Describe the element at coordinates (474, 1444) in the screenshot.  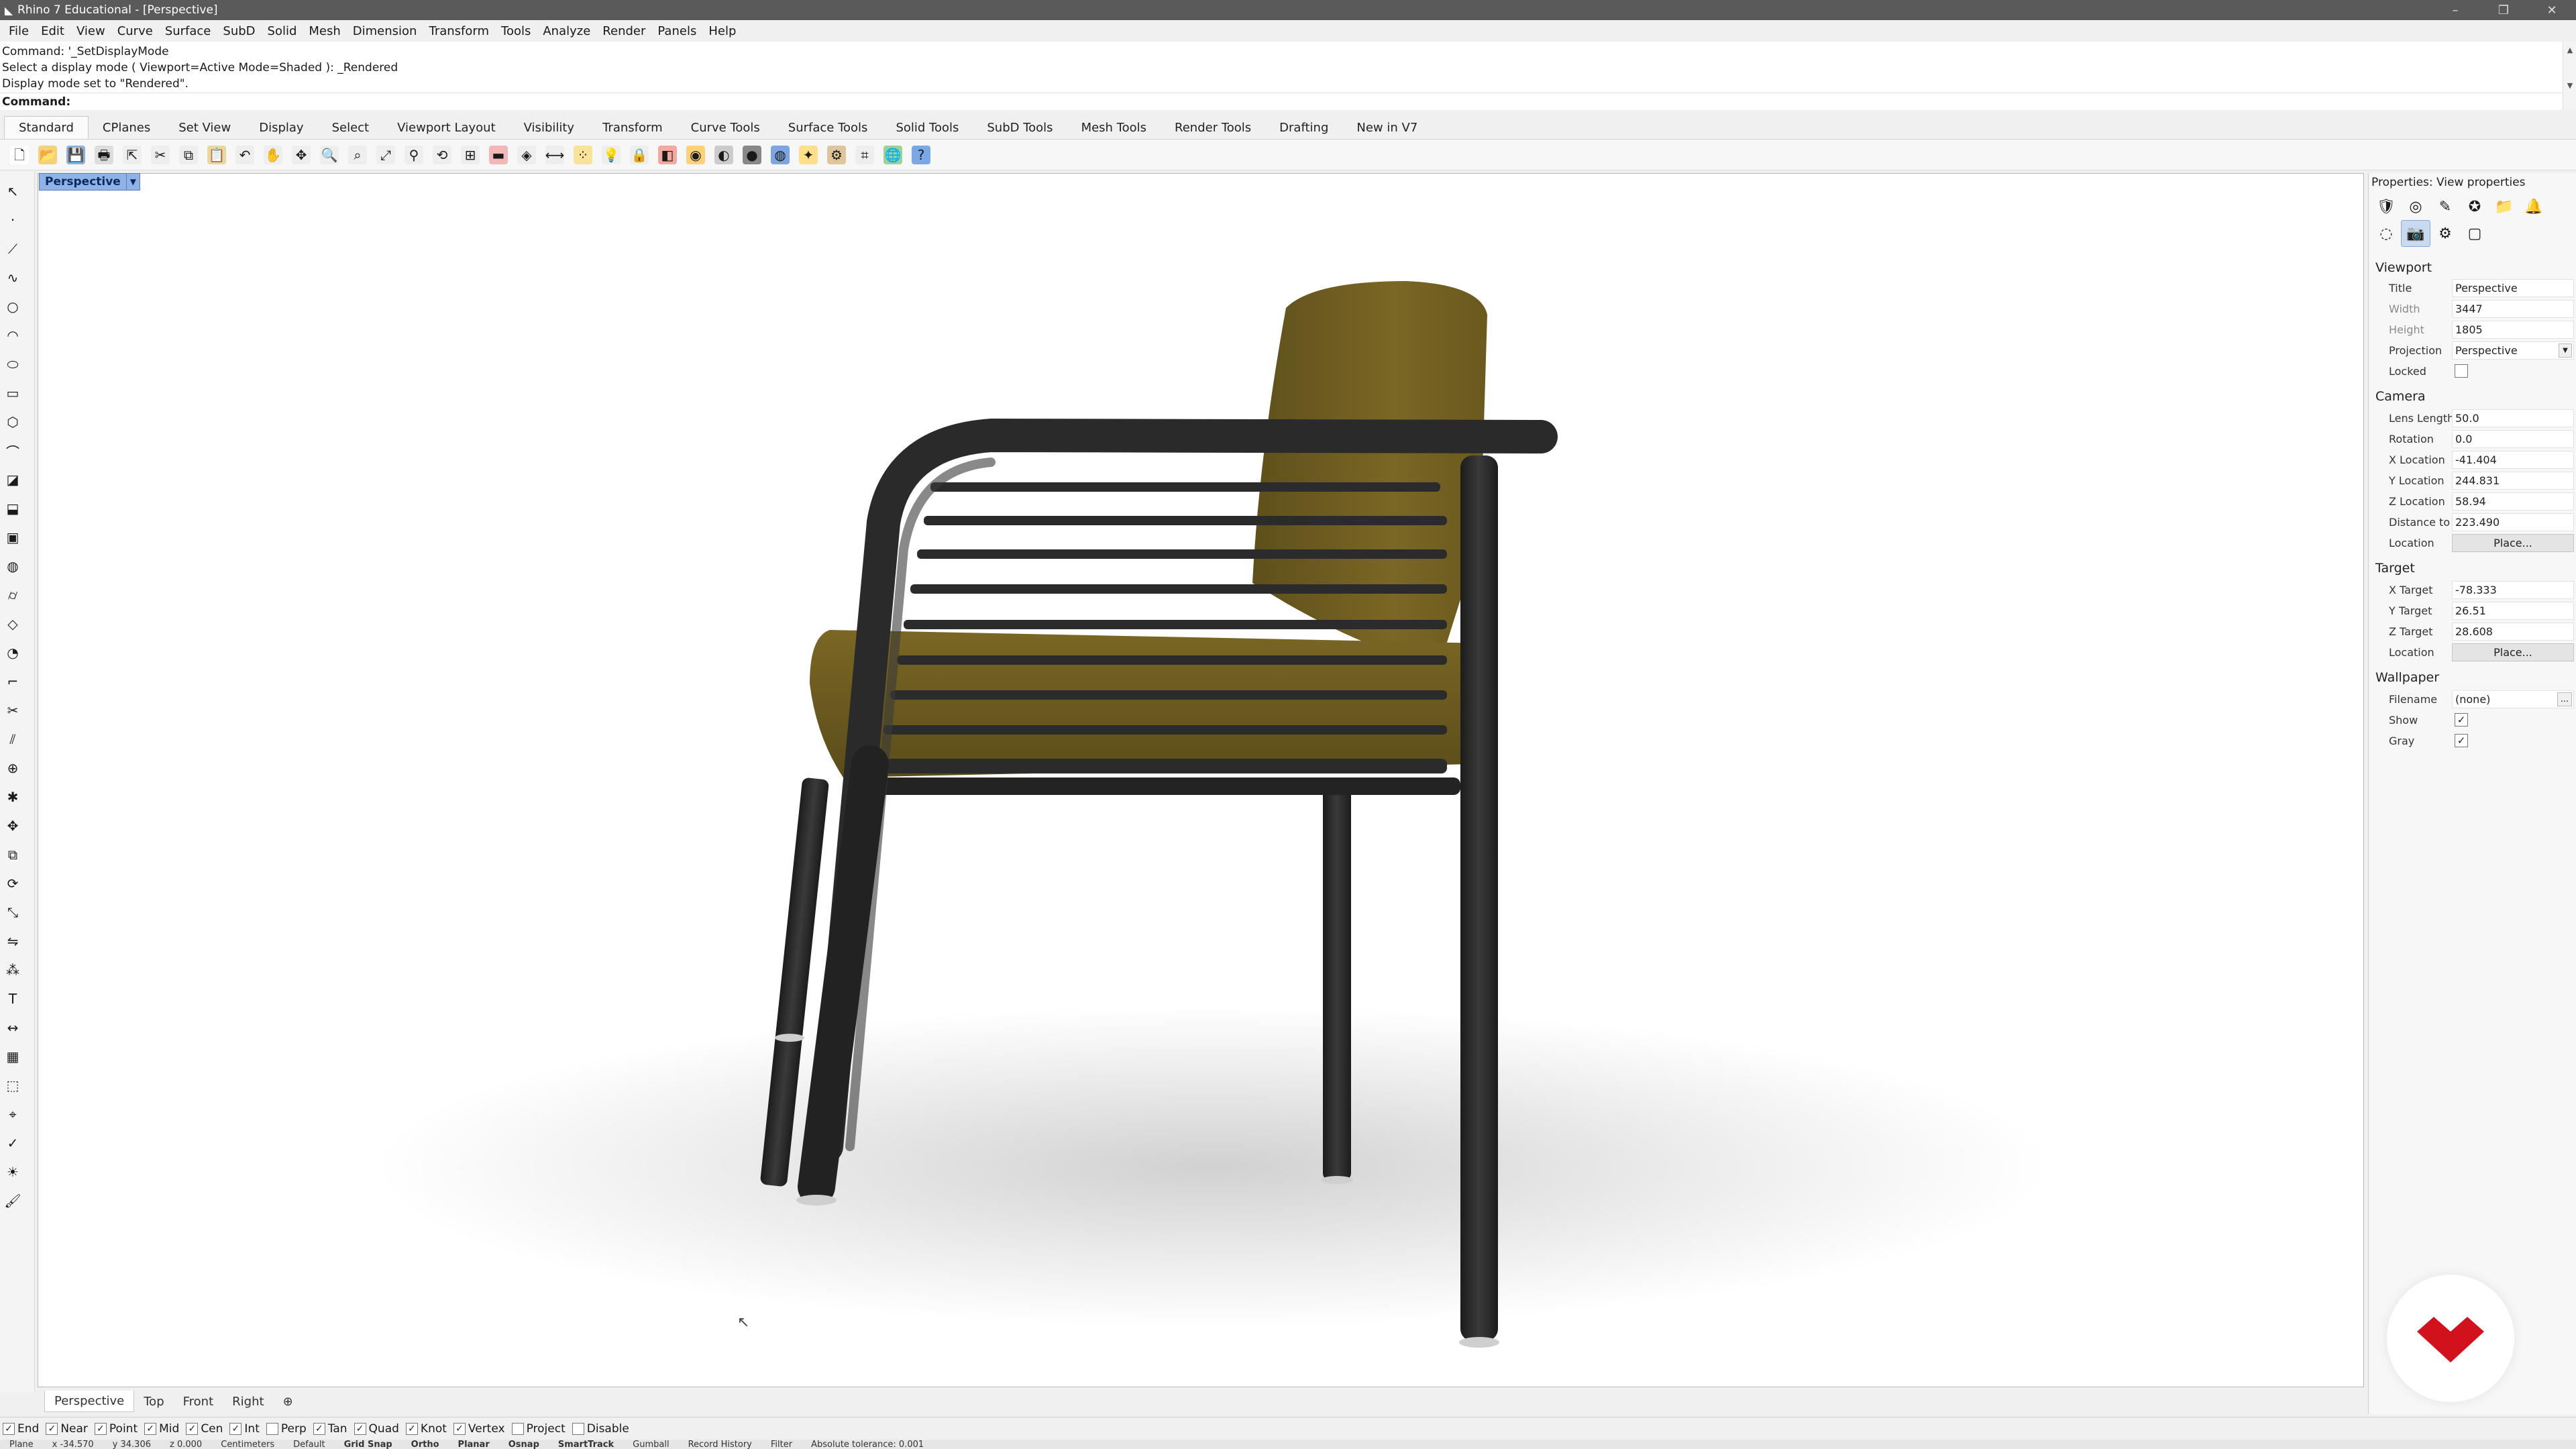
I see `status-planar: Planar` at that location.